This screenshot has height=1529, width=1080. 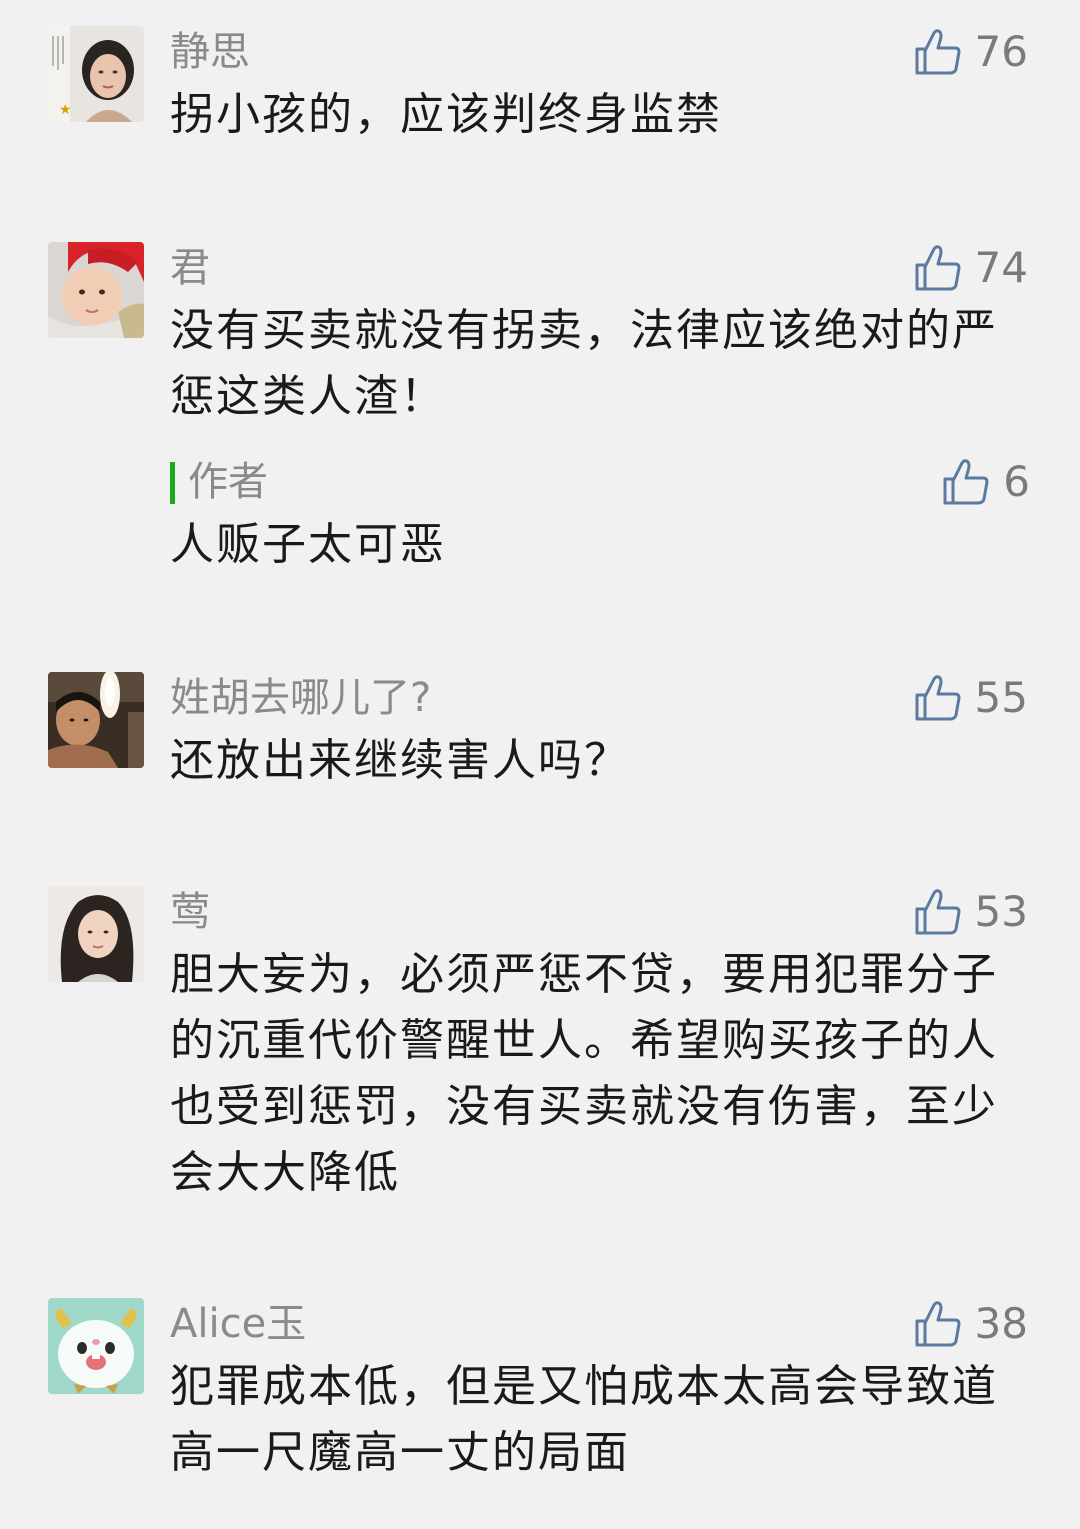 What do you see at coordinates (228, 482) in the screenshot?
I see `author-label: 作者` at bounding box center [228, 482].